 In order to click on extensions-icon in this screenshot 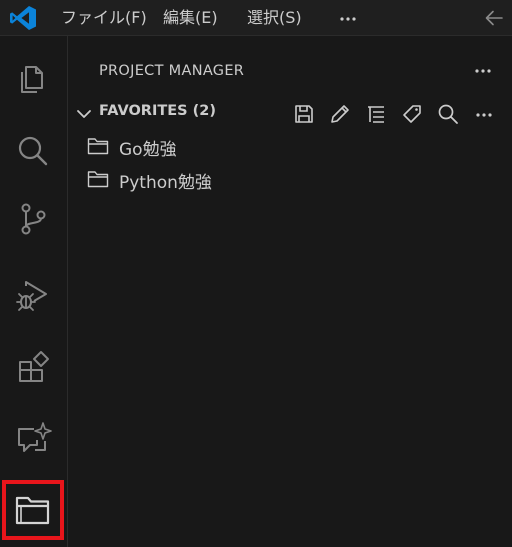, I will do `click(33, 367)`.